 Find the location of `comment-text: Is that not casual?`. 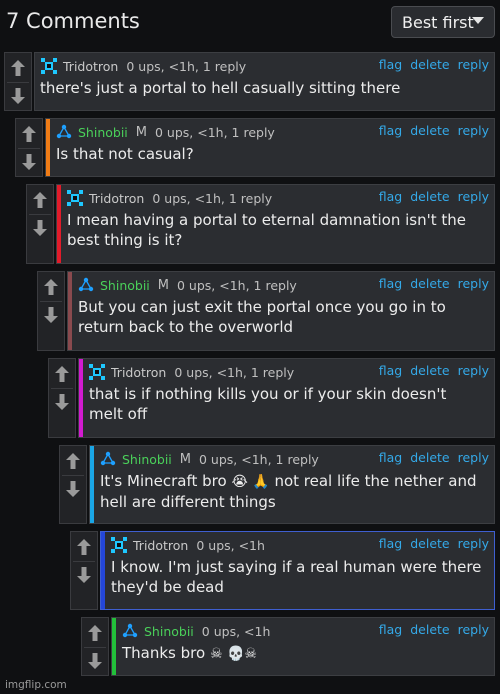

comment-text: Is that not casual? is located at coordinates (125, 154).